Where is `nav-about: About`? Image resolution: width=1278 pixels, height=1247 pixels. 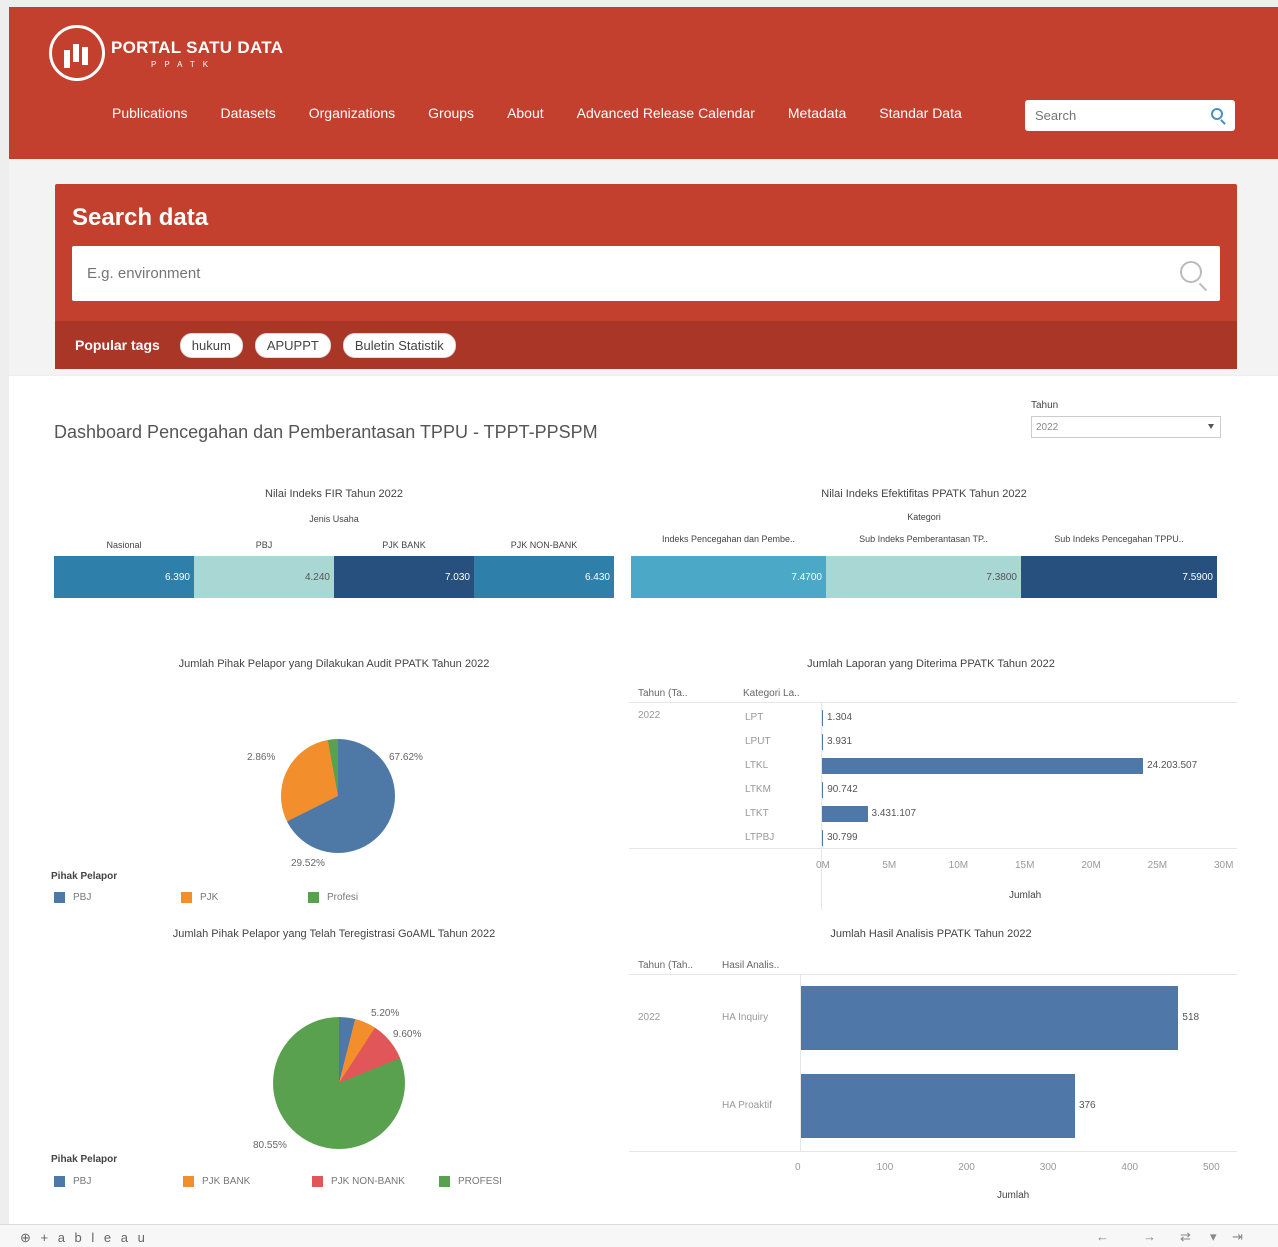 nav-about: About is located at coordinates (525, 113).